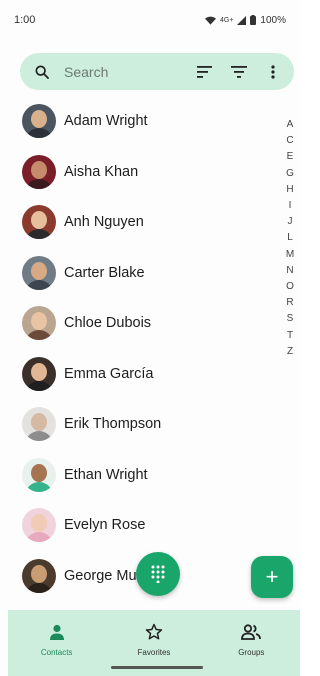 Image resolution: width=320 pixels, height=676 pixels. I want to click on alphabet-index-letter: A, so click(290, 125).